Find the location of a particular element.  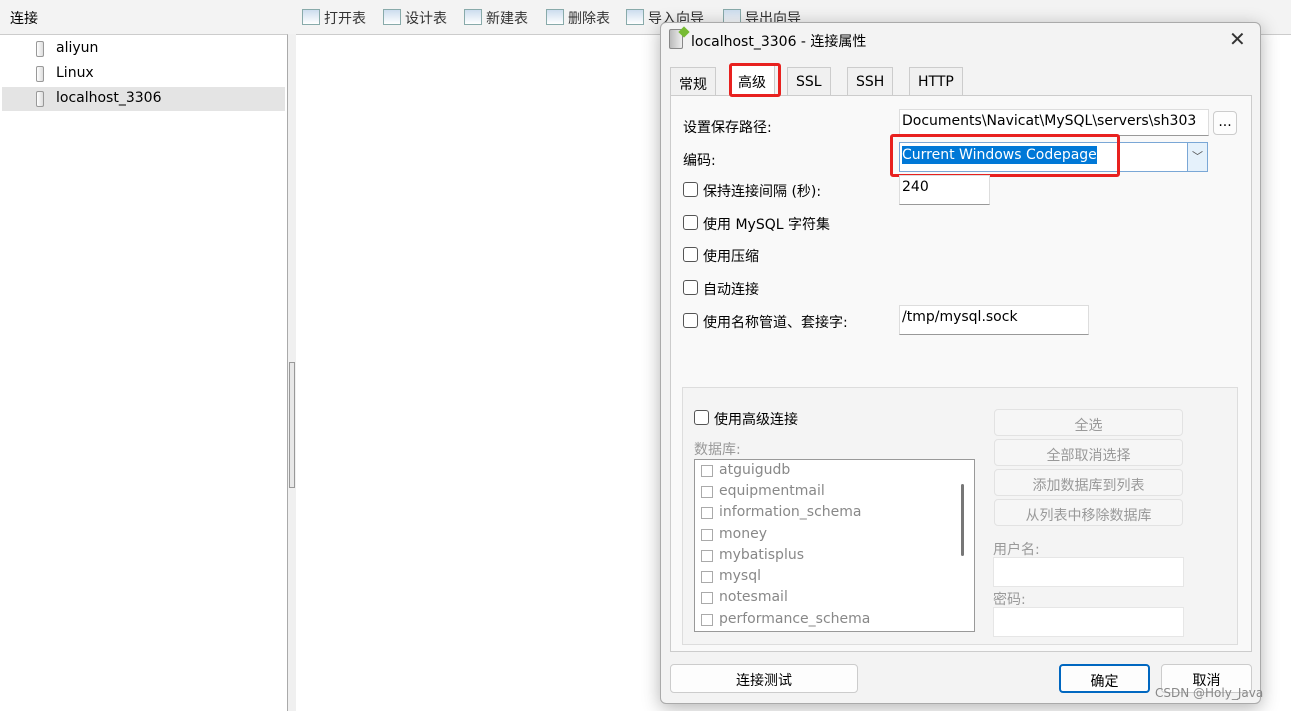

database-item: information_schema is located at coordinates (781, 512).